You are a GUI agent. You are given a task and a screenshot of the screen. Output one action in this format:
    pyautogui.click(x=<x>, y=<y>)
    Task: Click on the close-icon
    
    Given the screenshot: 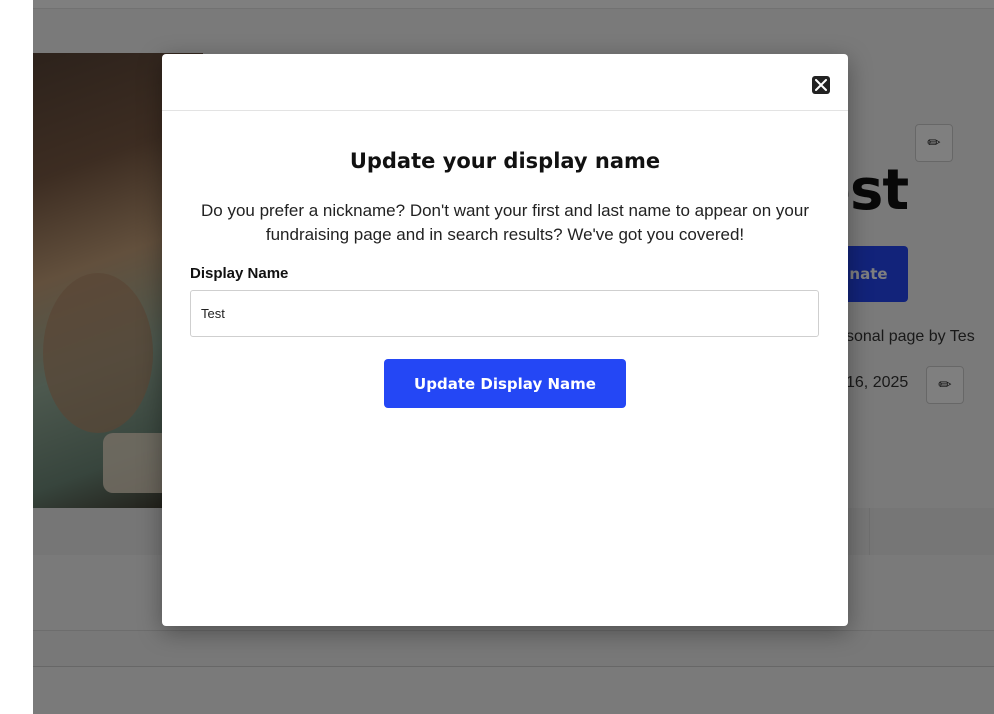 What is the action you would take?
    pyautogui.click(x=821, y=85)
    